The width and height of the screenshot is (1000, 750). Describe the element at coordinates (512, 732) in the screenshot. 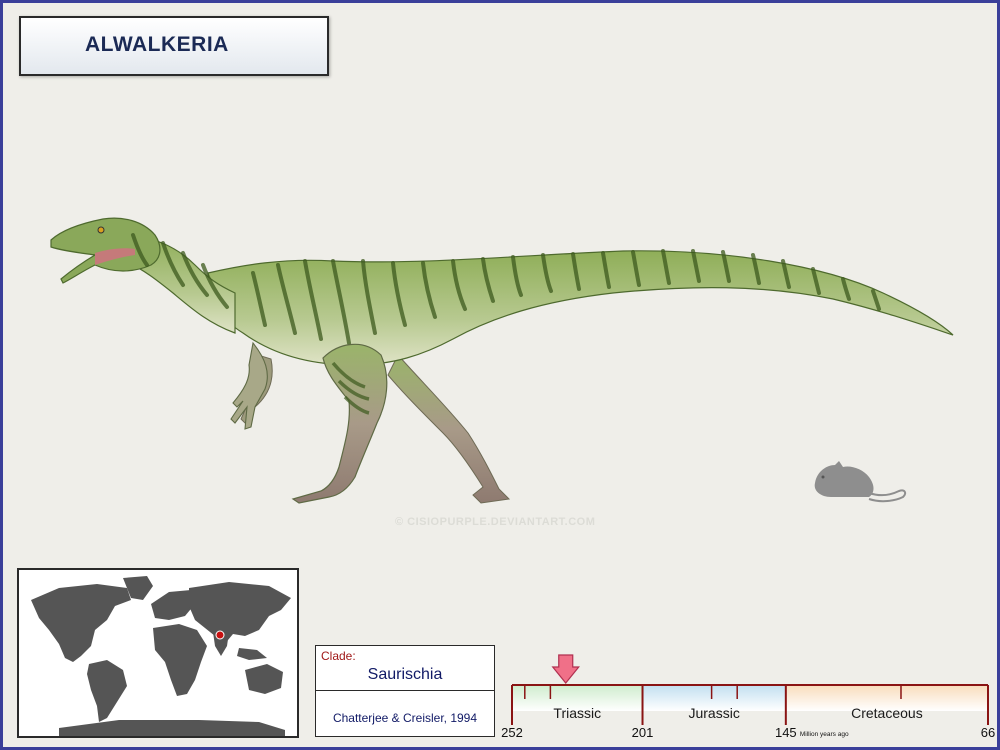

I see `tick-label: 252` at that location.